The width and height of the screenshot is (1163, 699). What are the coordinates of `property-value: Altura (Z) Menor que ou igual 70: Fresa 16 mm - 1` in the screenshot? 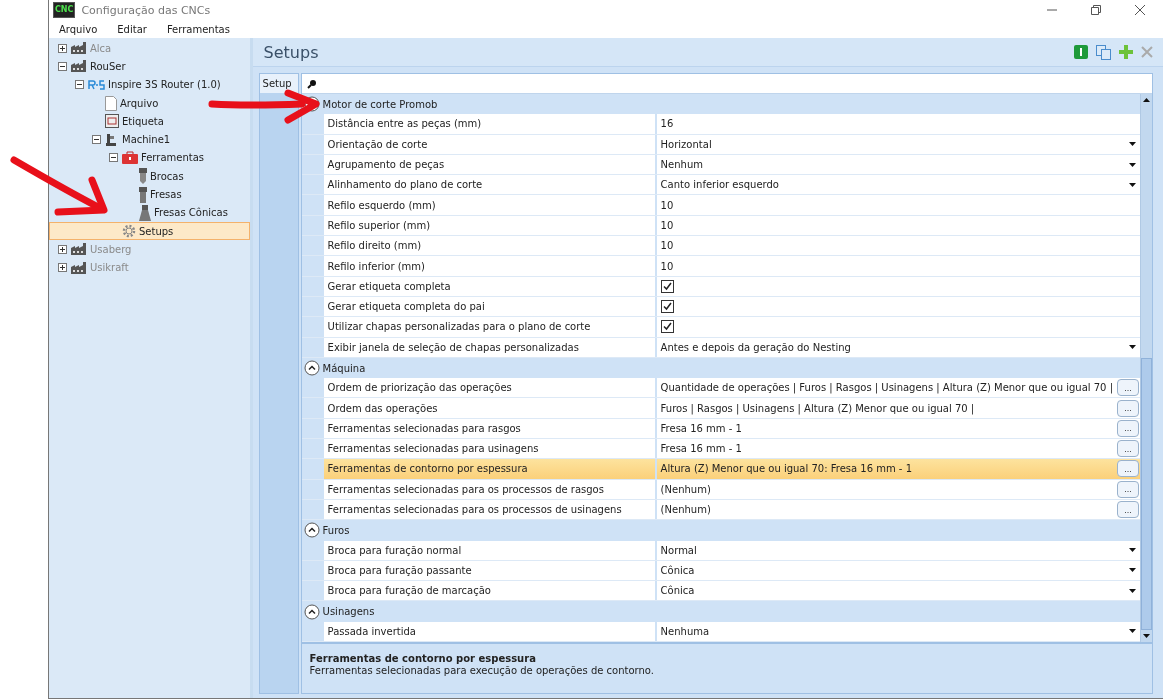 It's located at (886, 469).